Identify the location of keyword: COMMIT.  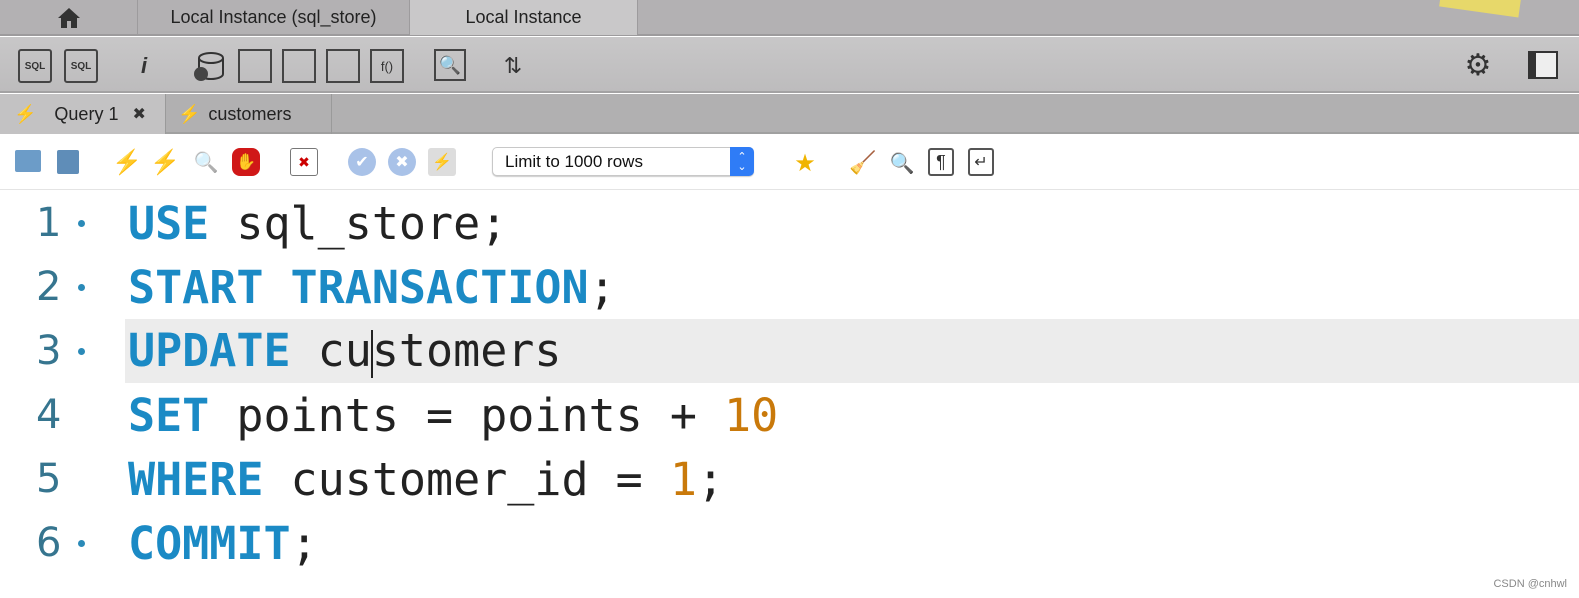
(209, 543).